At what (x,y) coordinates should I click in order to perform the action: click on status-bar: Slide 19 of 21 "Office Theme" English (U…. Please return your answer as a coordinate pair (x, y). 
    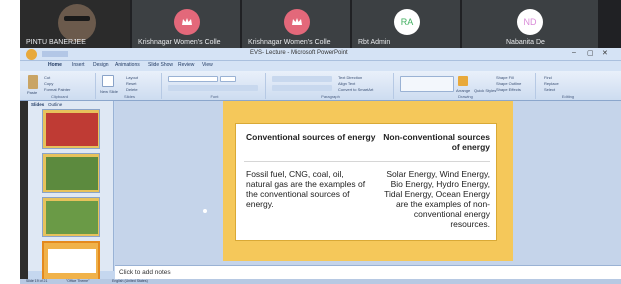
    Looking at the image, I should click on (320, 281).